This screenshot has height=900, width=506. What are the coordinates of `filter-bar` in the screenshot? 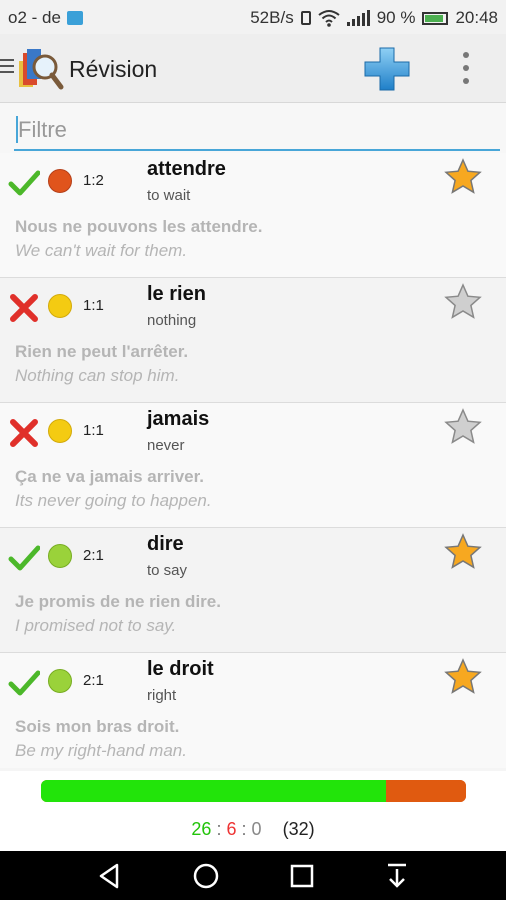 It's located at (253, 128).